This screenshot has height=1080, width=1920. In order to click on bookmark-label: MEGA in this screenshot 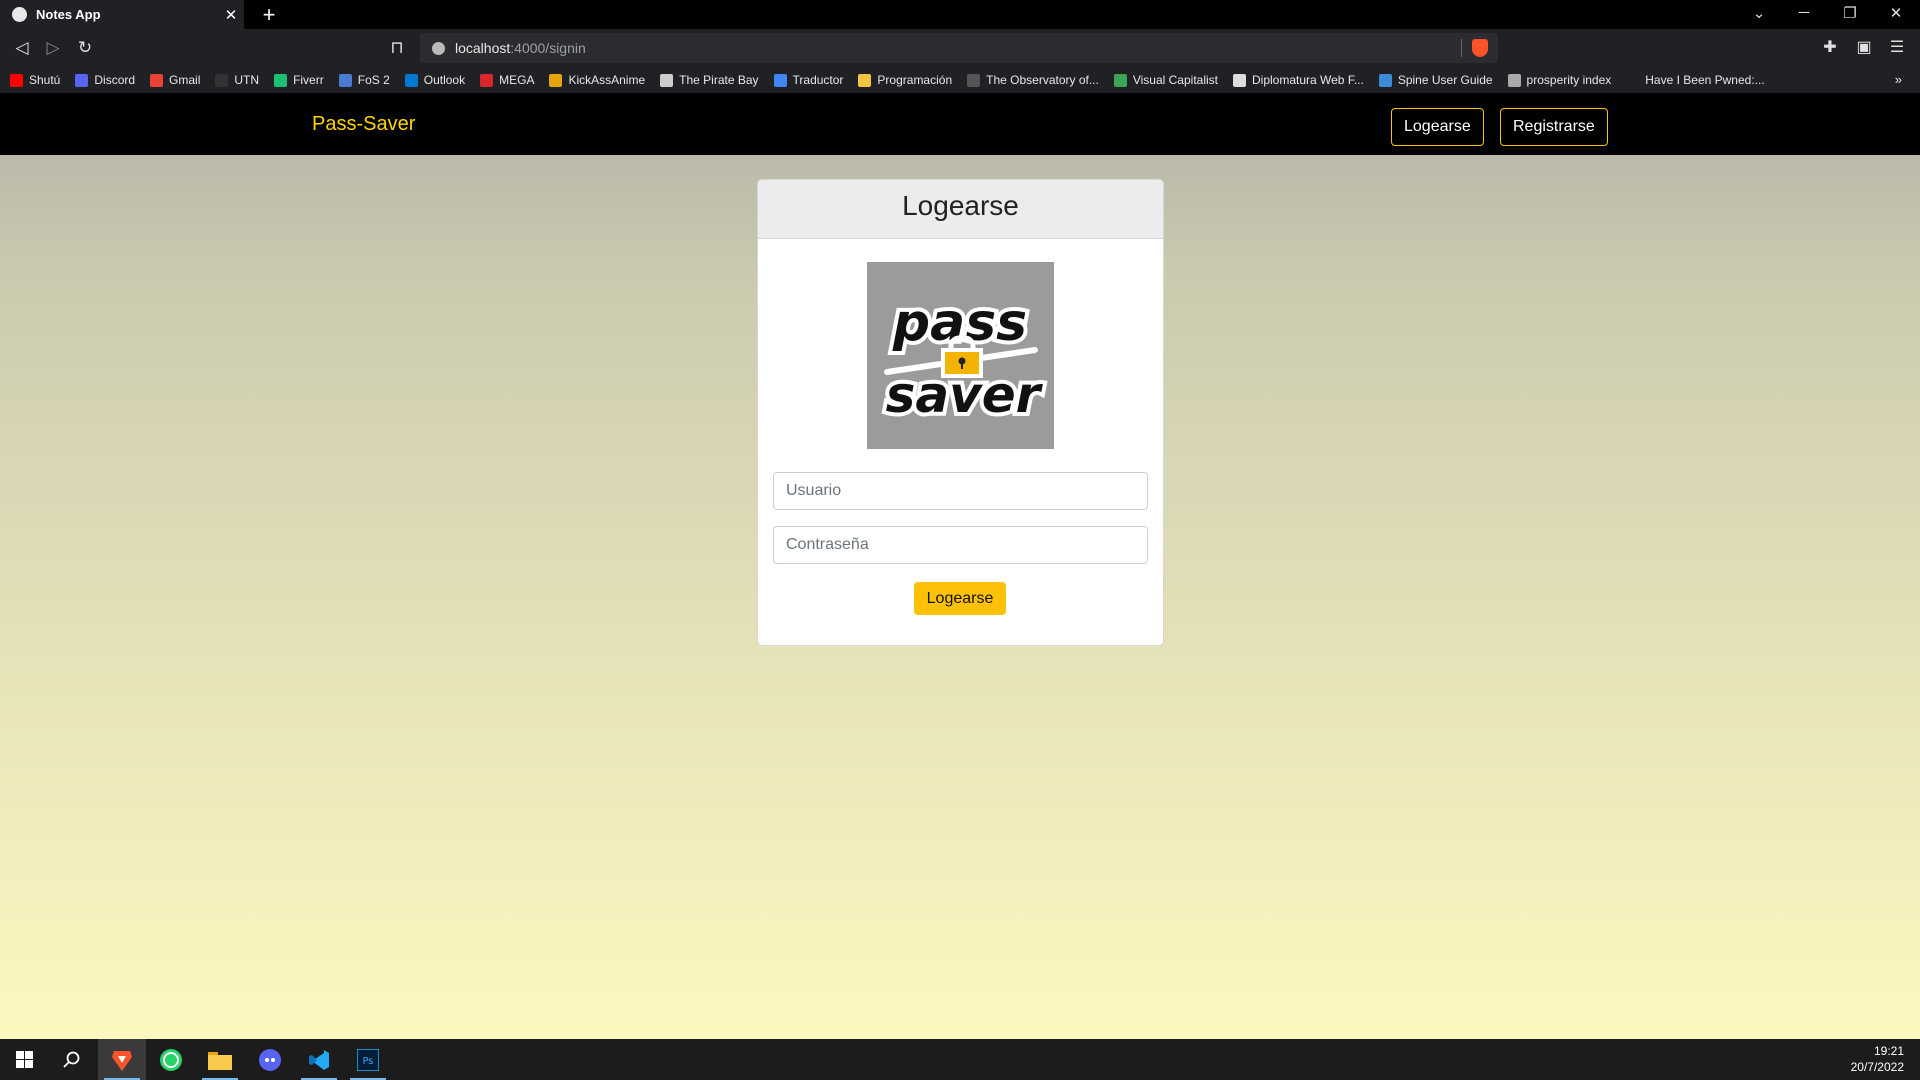, I will do `click(517, 80)`.